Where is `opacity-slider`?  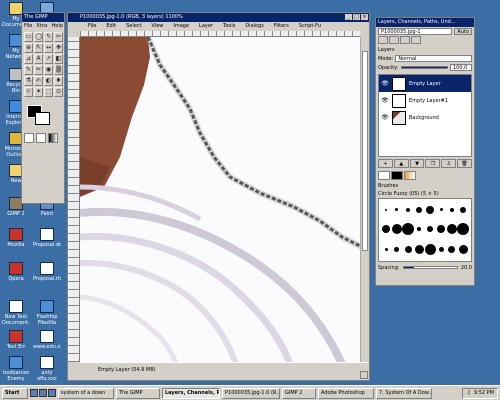 opacity-slider is located at coordinates (424, 67).